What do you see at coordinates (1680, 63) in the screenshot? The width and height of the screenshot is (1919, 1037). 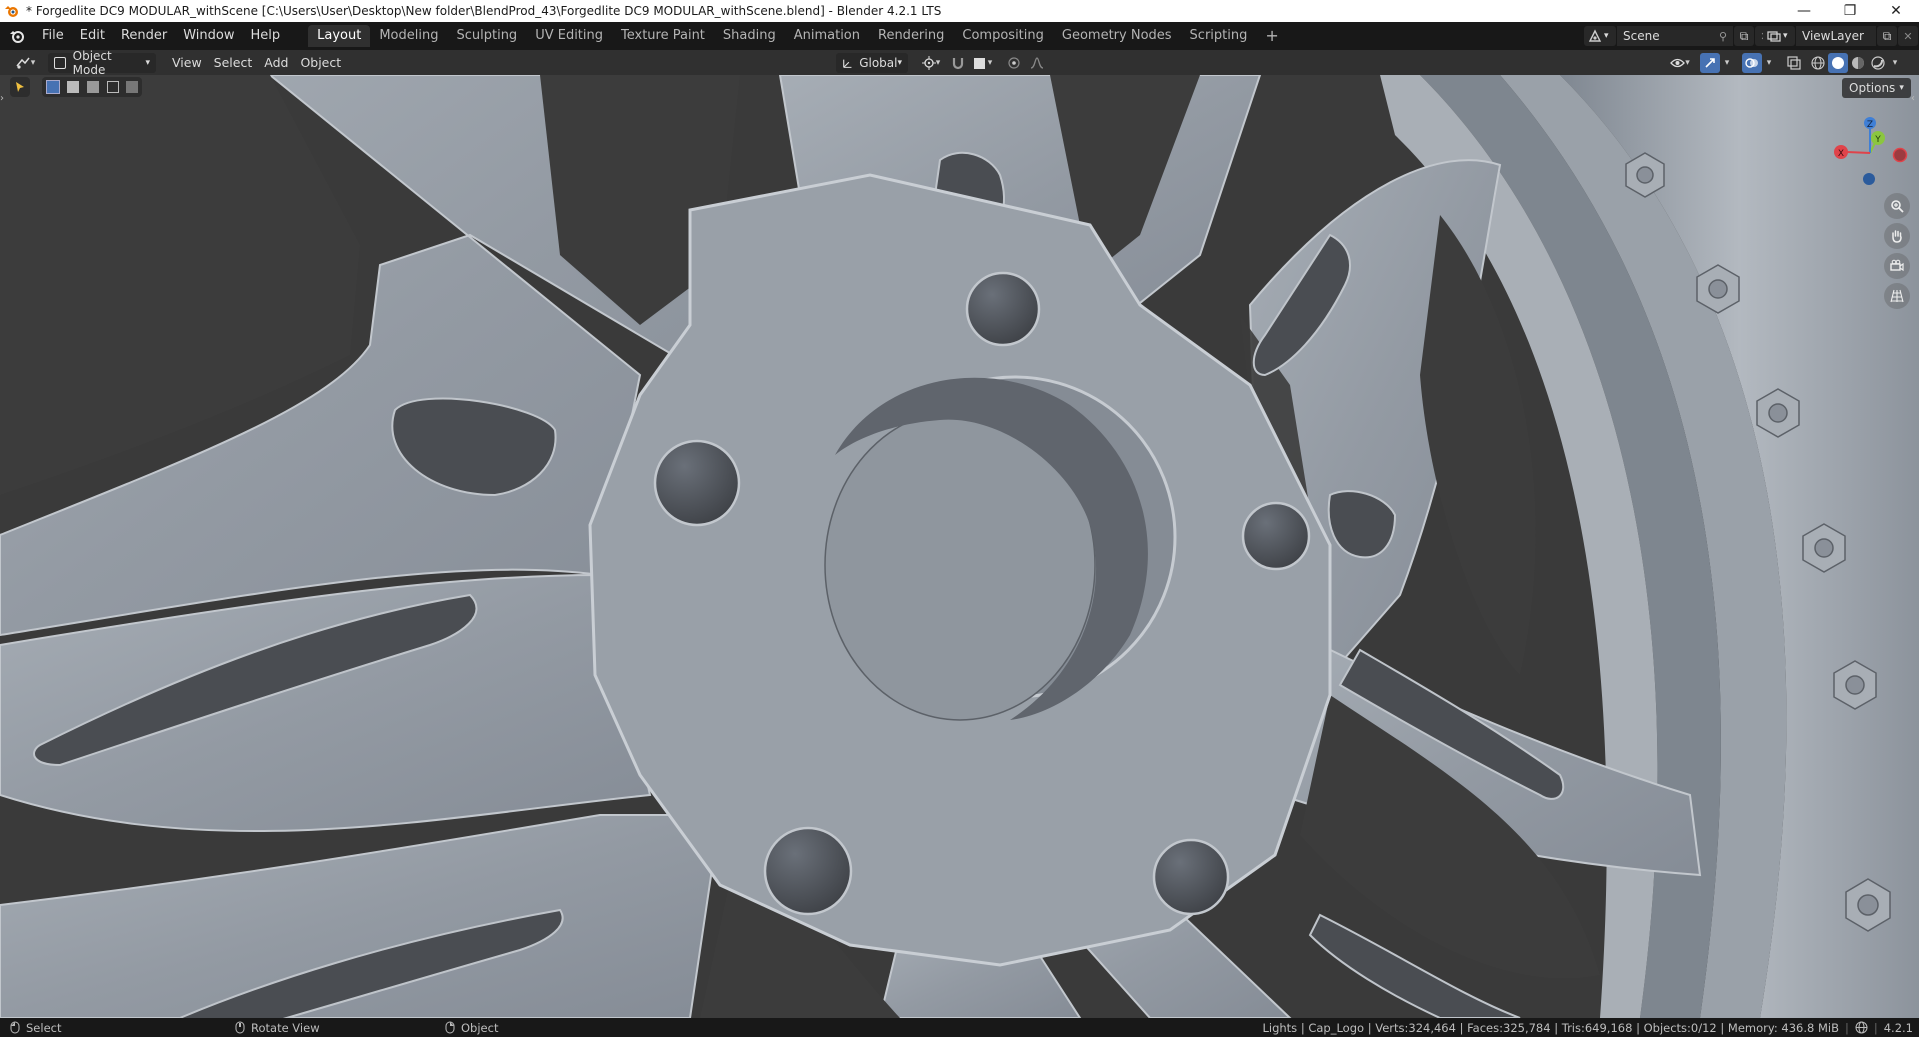 I see `visibility-dropdown: ▾` at bounding box center [1680, 63].